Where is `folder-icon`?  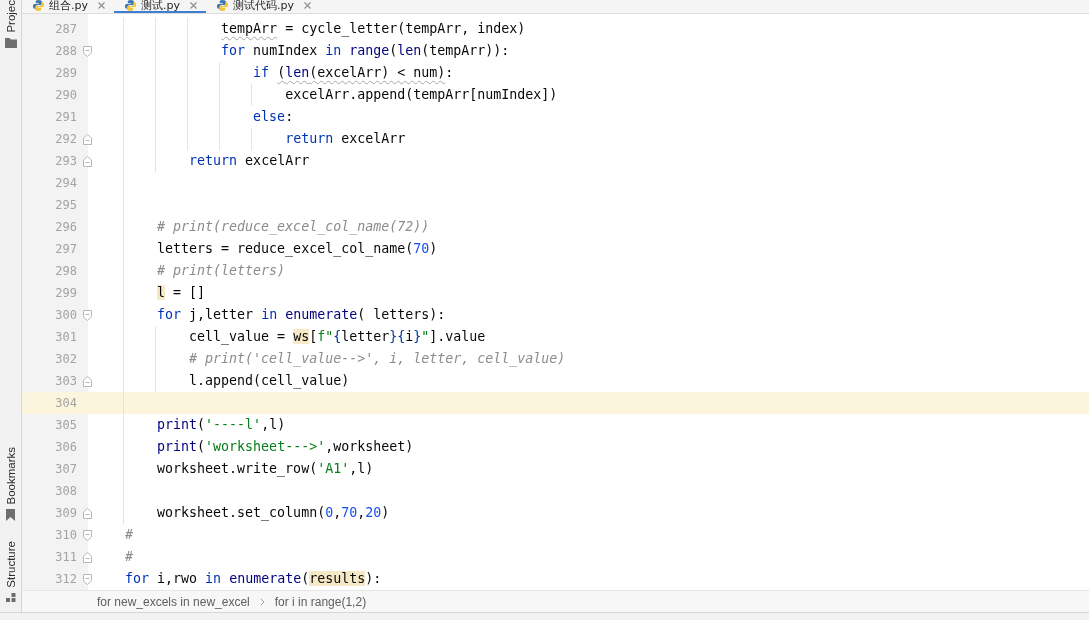 folder-icon is located at coordinates (10, 42).